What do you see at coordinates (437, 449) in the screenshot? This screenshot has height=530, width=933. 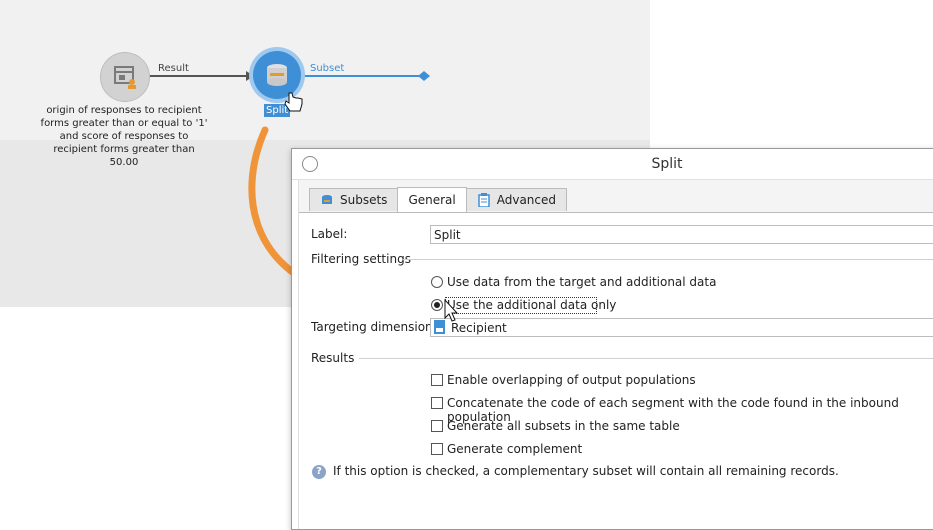 I see `checkbox-generate-complement` at bounding box center [437, 449].